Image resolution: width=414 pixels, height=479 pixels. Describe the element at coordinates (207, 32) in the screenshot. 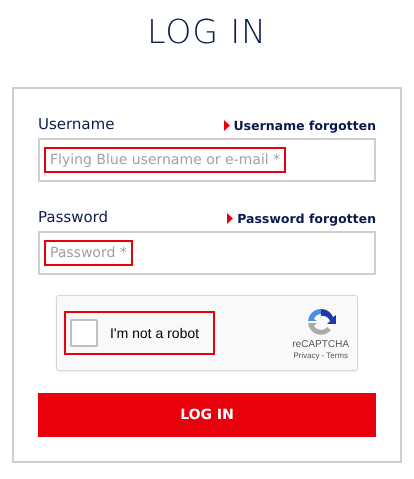

I see `page-title: LOG IN` at that location.